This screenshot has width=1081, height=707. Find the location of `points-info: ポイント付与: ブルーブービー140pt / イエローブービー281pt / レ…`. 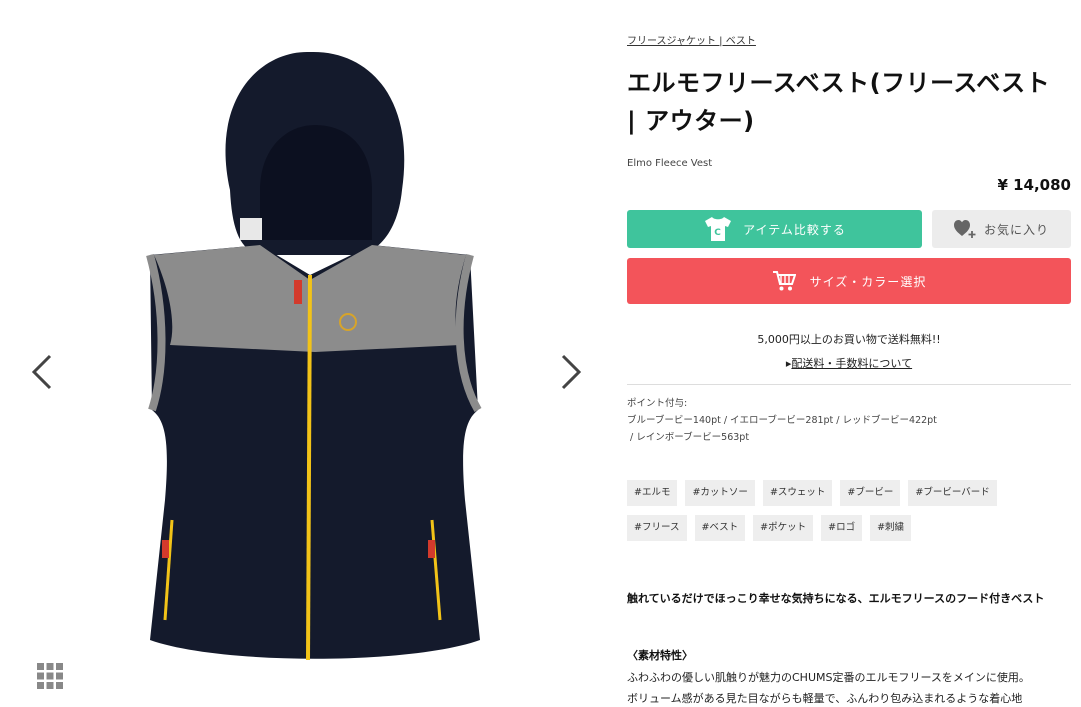

points-info: ポイント付与: ブルーブービー140pt / イエローブービー281pt / レ… is located at coordinates (782, 420).